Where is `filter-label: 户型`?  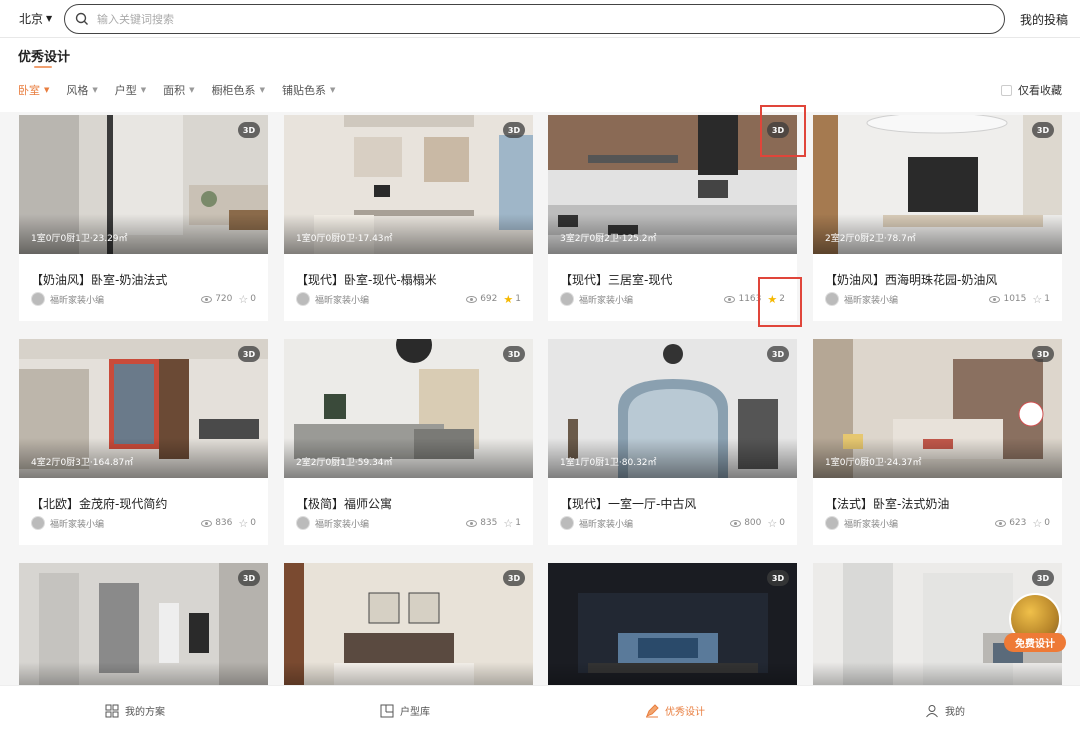 filter-label: 户型 is located at coordinates (125, 90).